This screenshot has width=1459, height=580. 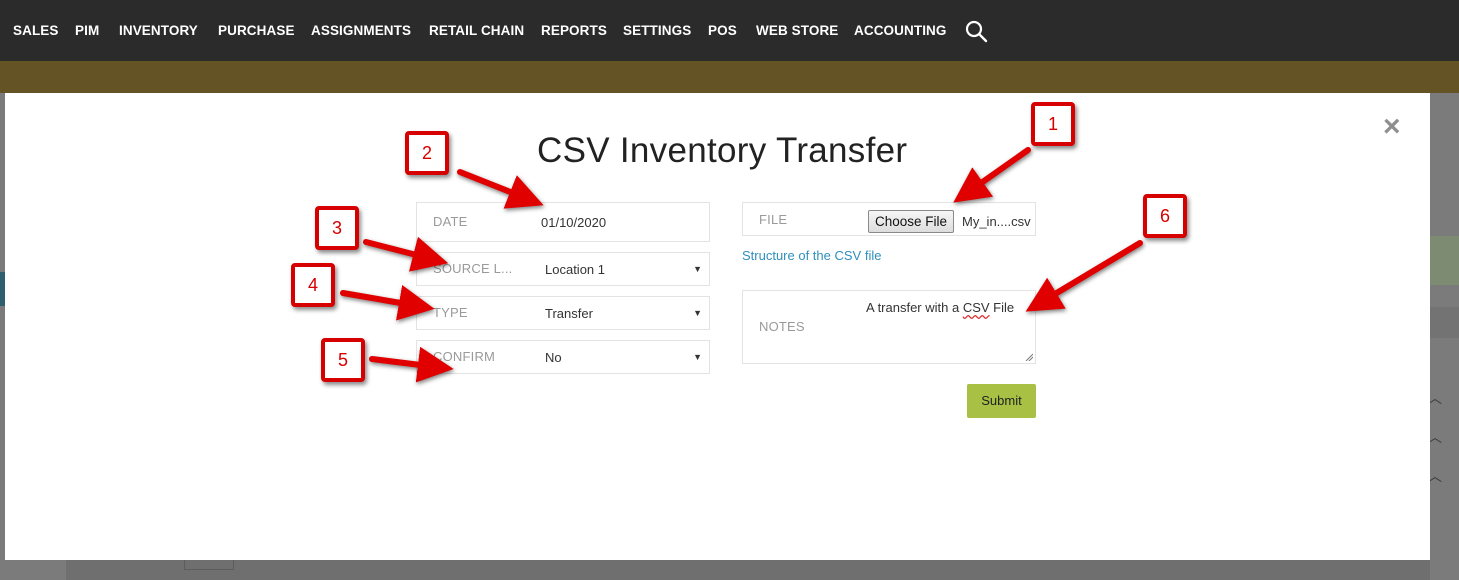 What do you see at coordinates (976, 307) in the screenshot?
I see `notes-value-misspelled: CSV` at bounding box center [976, 307].